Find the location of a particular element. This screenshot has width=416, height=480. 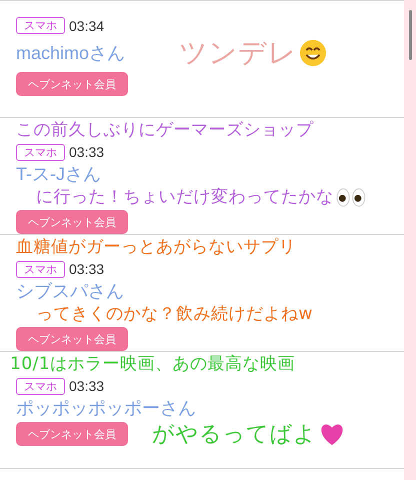

post-time: 03:34 is located at coordinates (86, 26).